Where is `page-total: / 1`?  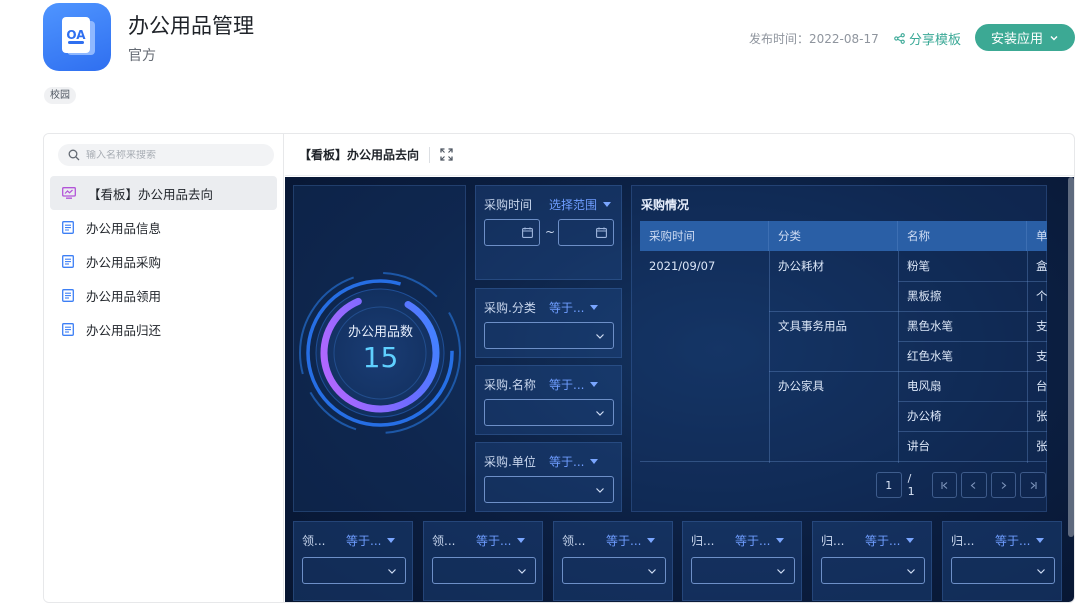 page-total: / 1 is located at coordinates (911, 485).